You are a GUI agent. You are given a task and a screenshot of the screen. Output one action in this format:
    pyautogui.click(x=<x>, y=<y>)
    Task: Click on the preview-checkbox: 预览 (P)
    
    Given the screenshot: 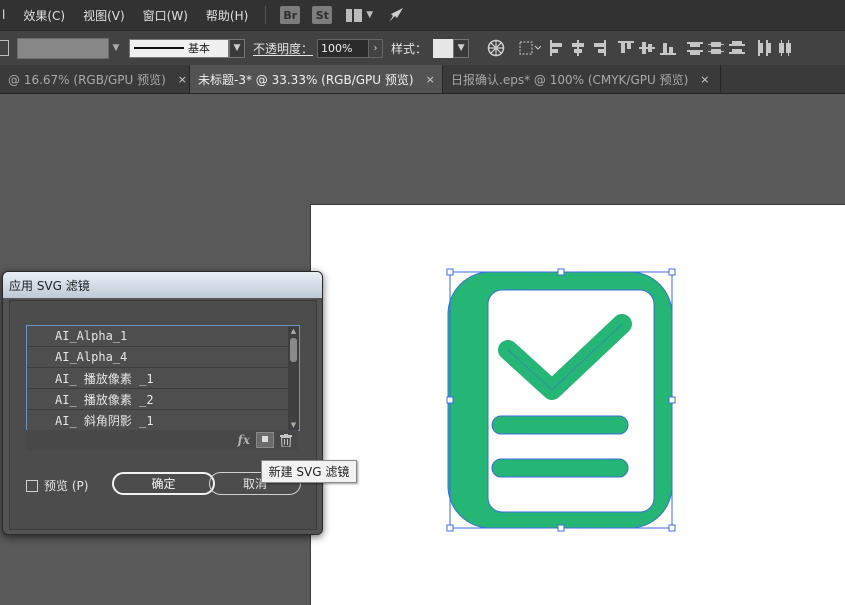 What is the action you would take?
    pyautogui.click(x=57, y=485)
    